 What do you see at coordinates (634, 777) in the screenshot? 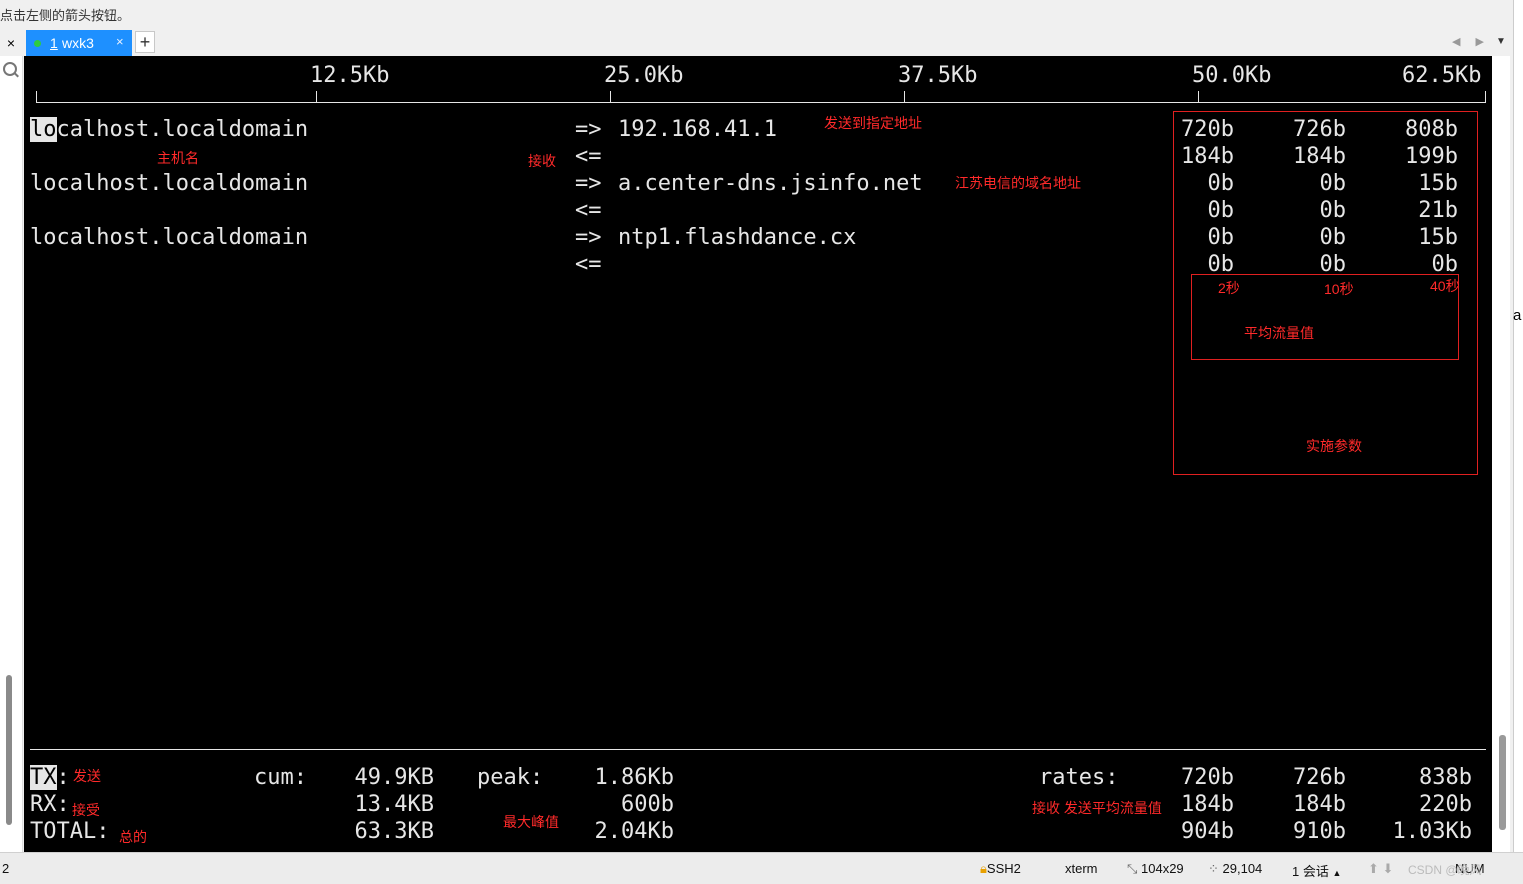
I see `peak-tx: 1.86Kb` at bounding box center [634, 777].